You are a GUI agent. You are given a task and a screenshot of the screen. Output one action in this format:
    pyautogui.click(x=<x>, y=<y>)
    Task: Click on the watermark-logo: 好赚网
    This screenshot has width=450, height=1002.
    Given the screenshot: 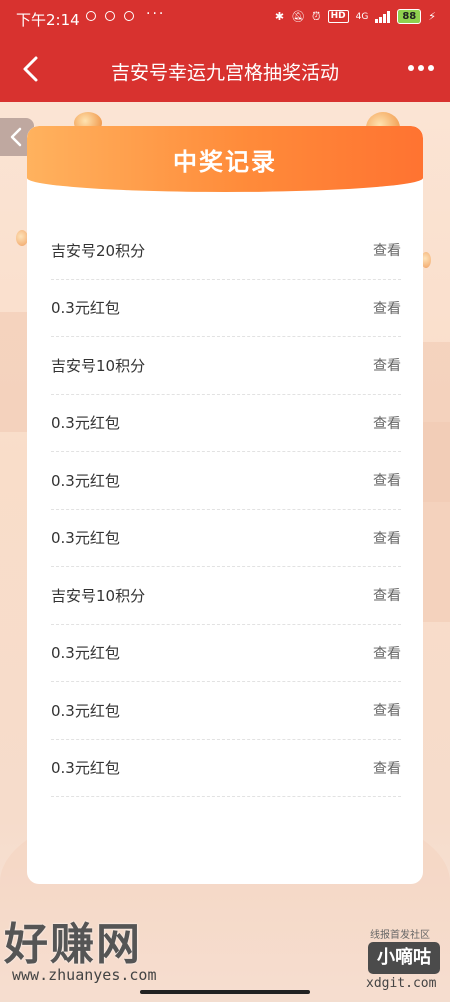 What is the action you would take?
    pyautogui.click(x=73, y=944)
    